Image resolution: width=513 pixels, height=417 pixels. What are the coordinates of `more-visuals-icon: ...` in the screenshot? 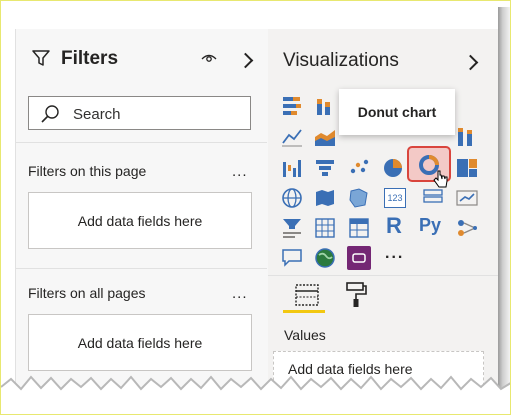 It's located at (394, 254).